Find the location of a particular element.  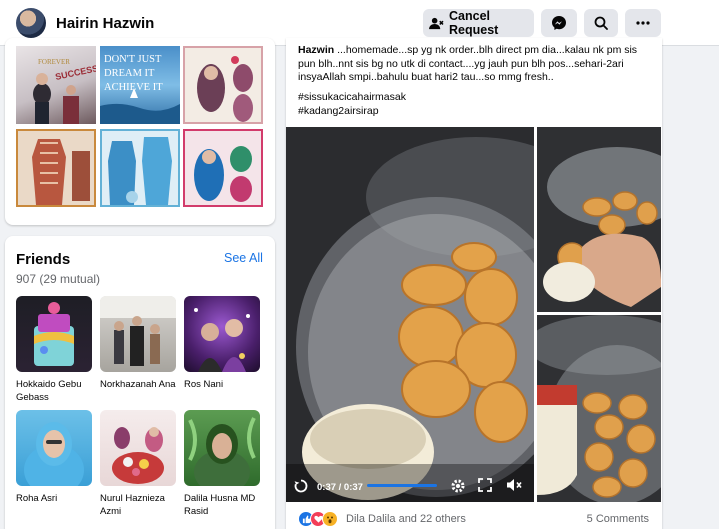

more-button is located at coordinates (643, 23).